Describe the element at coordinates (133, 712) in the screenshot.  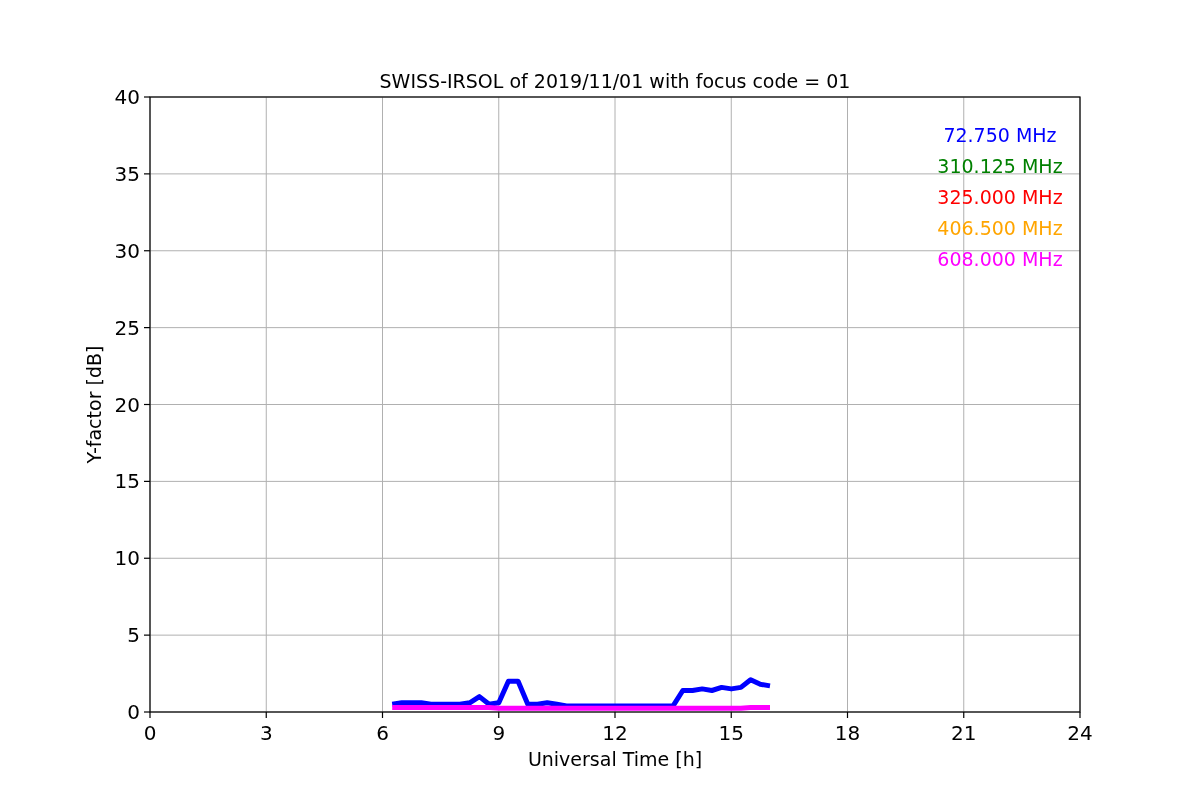
I see `y-tick-label: 0` at that location.